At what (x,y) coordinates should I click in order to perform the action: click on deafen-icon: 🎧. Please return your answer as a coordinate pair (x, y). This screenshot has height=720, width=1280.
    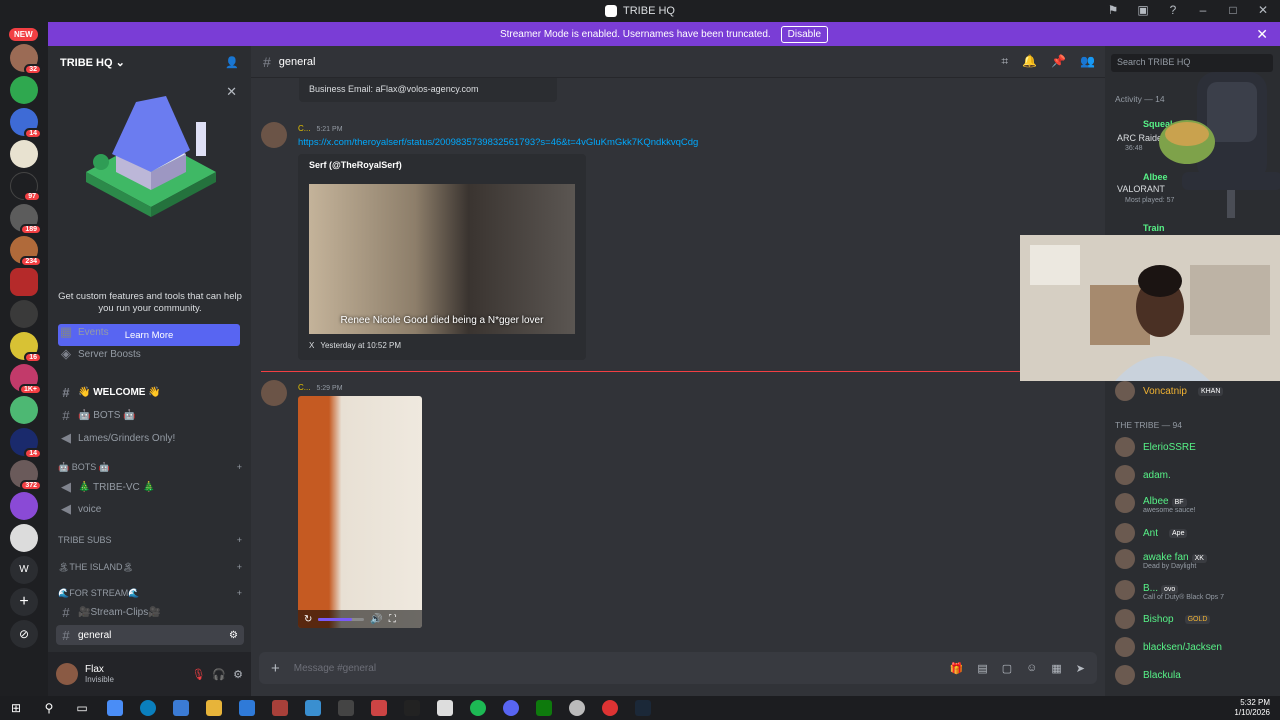
    Looking at the image, I should click on (219, 674).